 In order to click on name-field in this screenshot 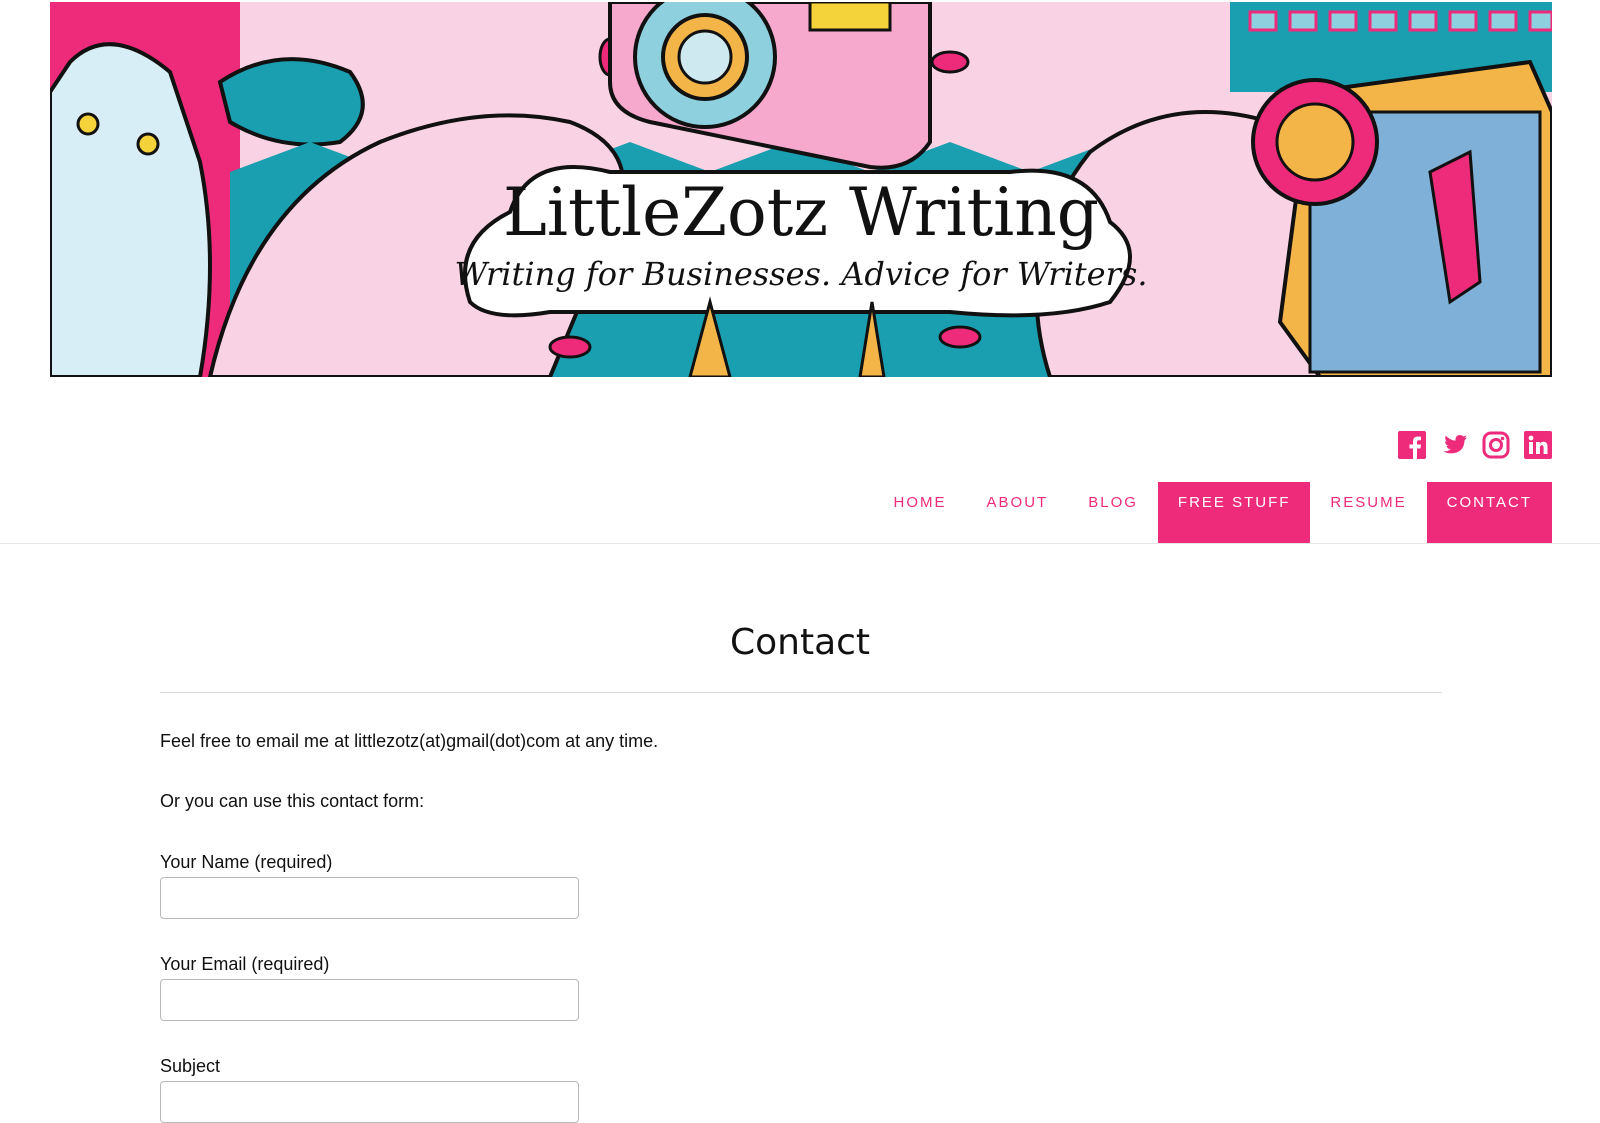, I will do `click(369, 898)`.